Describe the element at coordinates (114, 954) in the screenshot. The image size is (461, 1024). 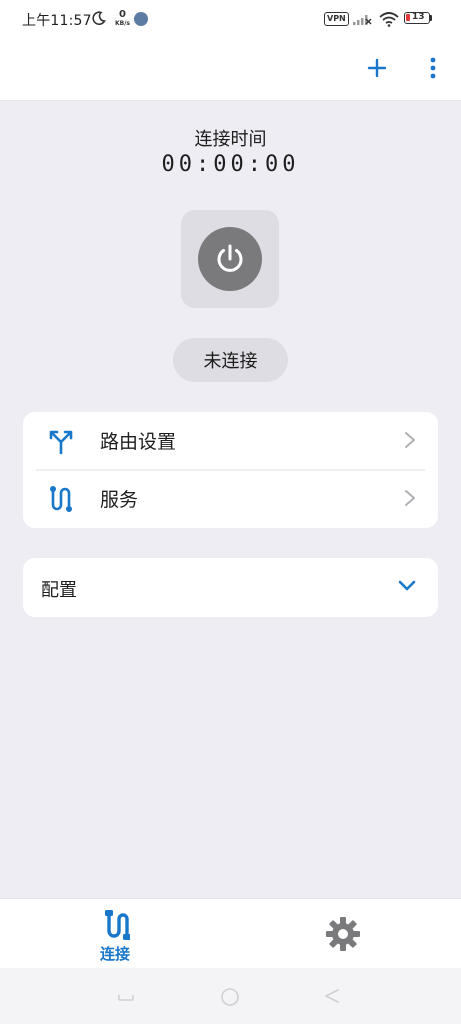
I see `nav-tab-label: 连接` at that location.